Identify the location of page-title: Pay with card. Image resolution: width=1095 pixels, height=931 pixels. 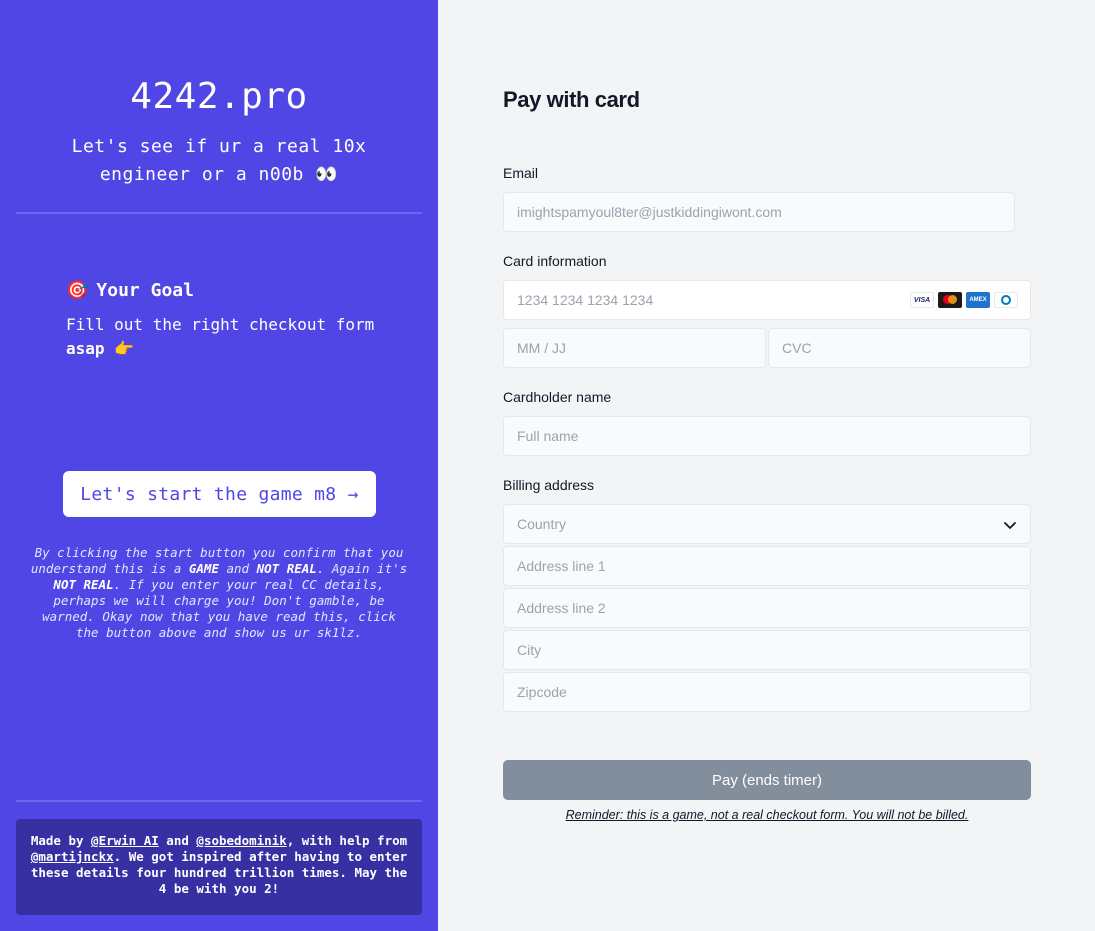
(571, 99).